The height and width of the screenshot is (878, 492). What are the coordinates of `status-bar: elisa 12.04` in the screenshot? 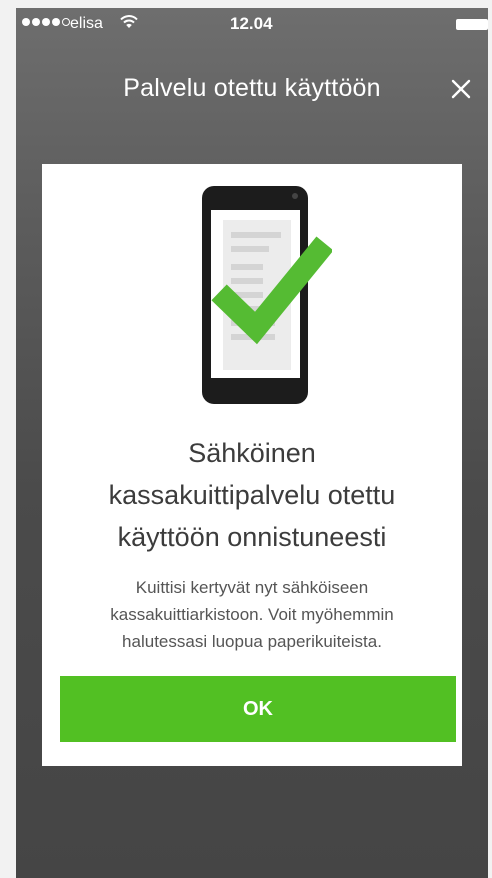 It's located at (252, 24).